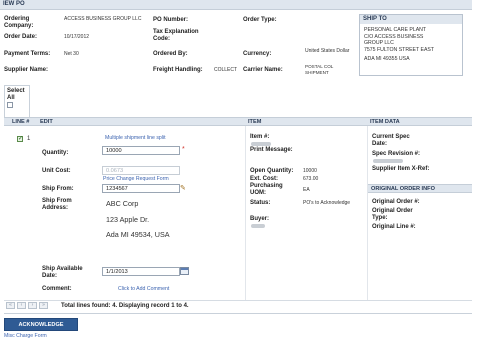 Image resolution: width=480 pixels, height=348 pixels. What do you see at coordinates (385, 122) in the screenshot?
I see `column-item-data: ITEM DATA` at bounding box center [385, 122].